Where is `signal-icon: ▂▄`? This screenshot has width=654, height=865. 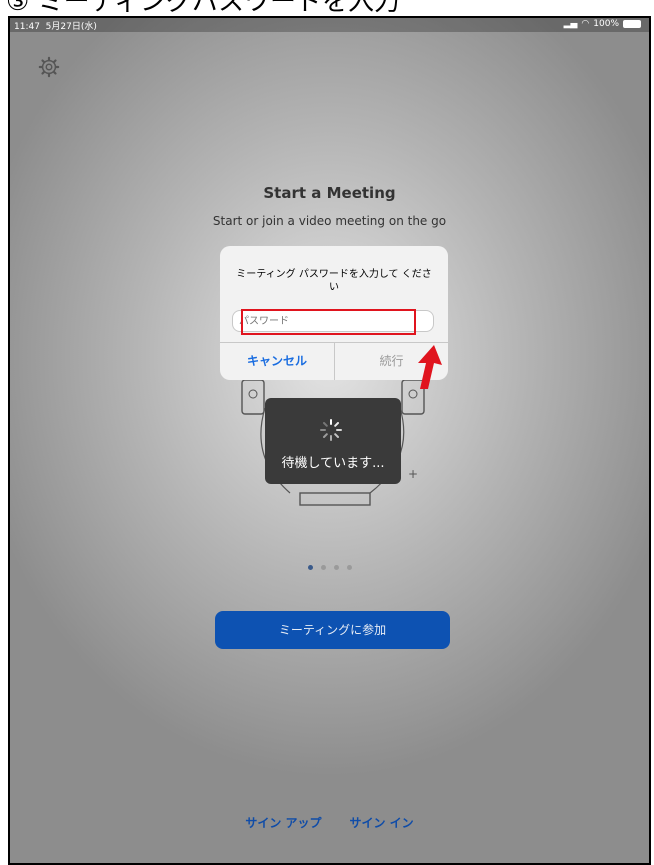 signal-icon: ▂▄ is located at coordinates (570, 24).